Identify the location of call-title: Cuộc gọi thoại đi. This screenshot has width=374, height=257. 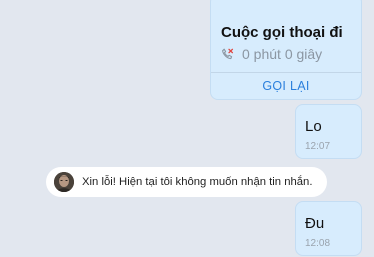
(282, 32).